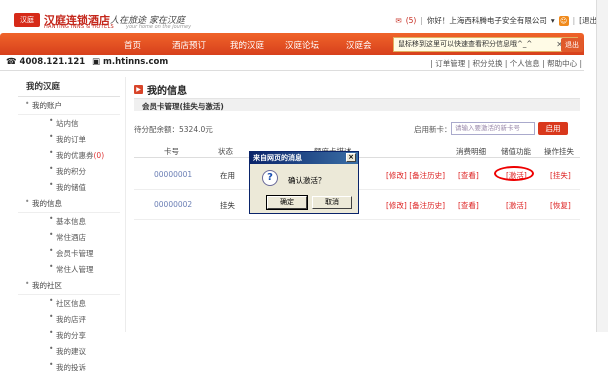 The image size is (608, 375). What do you see at coordinates (189, 45) in the screenshot?
I see `nav-booking: 酒店预订` at bounding box center [189, 45].